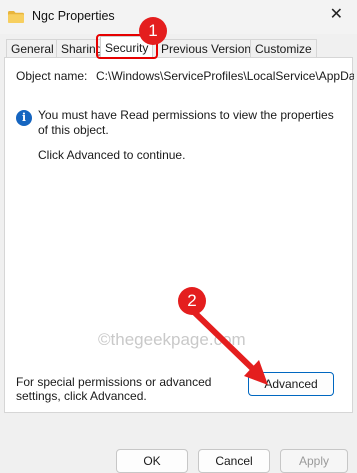 The height and width of the screenshot is (473, 357). What do you see at coordinates (283, 48) in the screenshot?
I see `tab-customize: Customize` at bounding box center [283, 48].